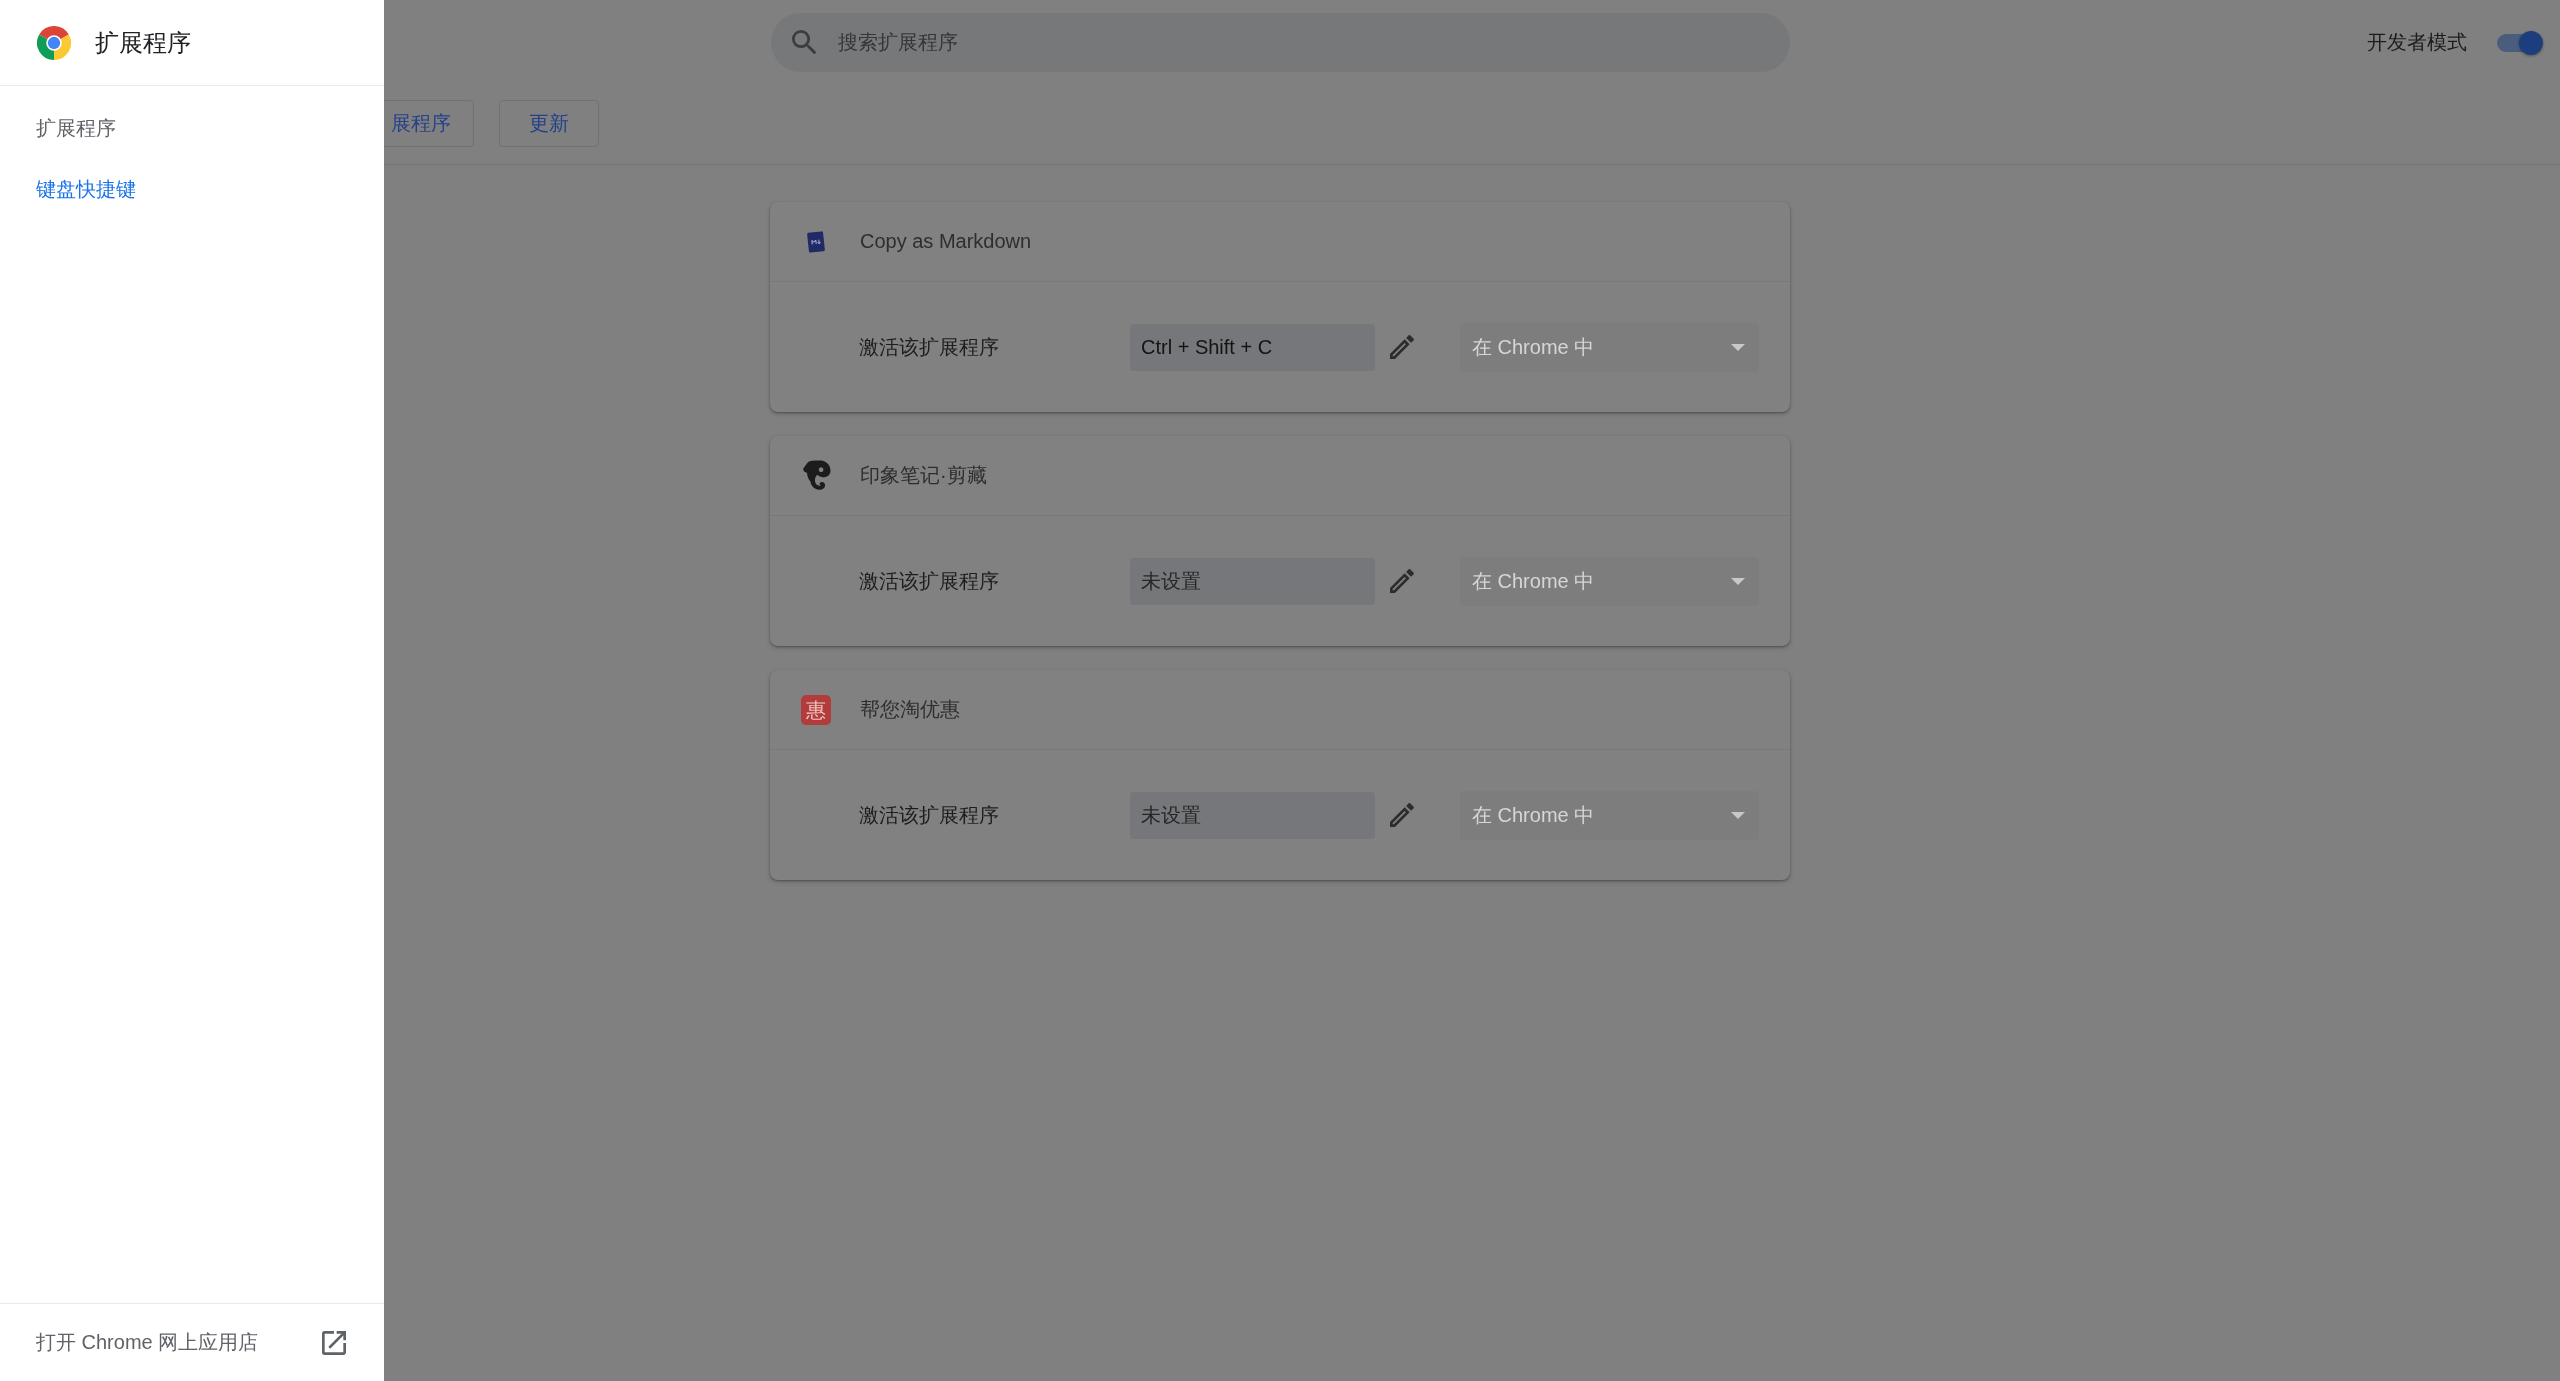 This screenshot has width=2560, height=1381. What do you see at coordinates (68, 189) in the screenshot?
I see `nav-item: 键盘快捷键` at bounding box center [68, 189].